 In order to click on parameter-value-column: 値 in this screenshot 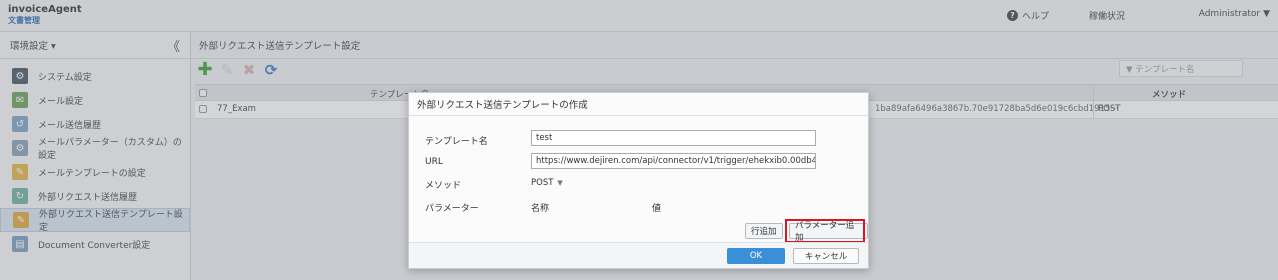, I will do `click(657, 209)`.